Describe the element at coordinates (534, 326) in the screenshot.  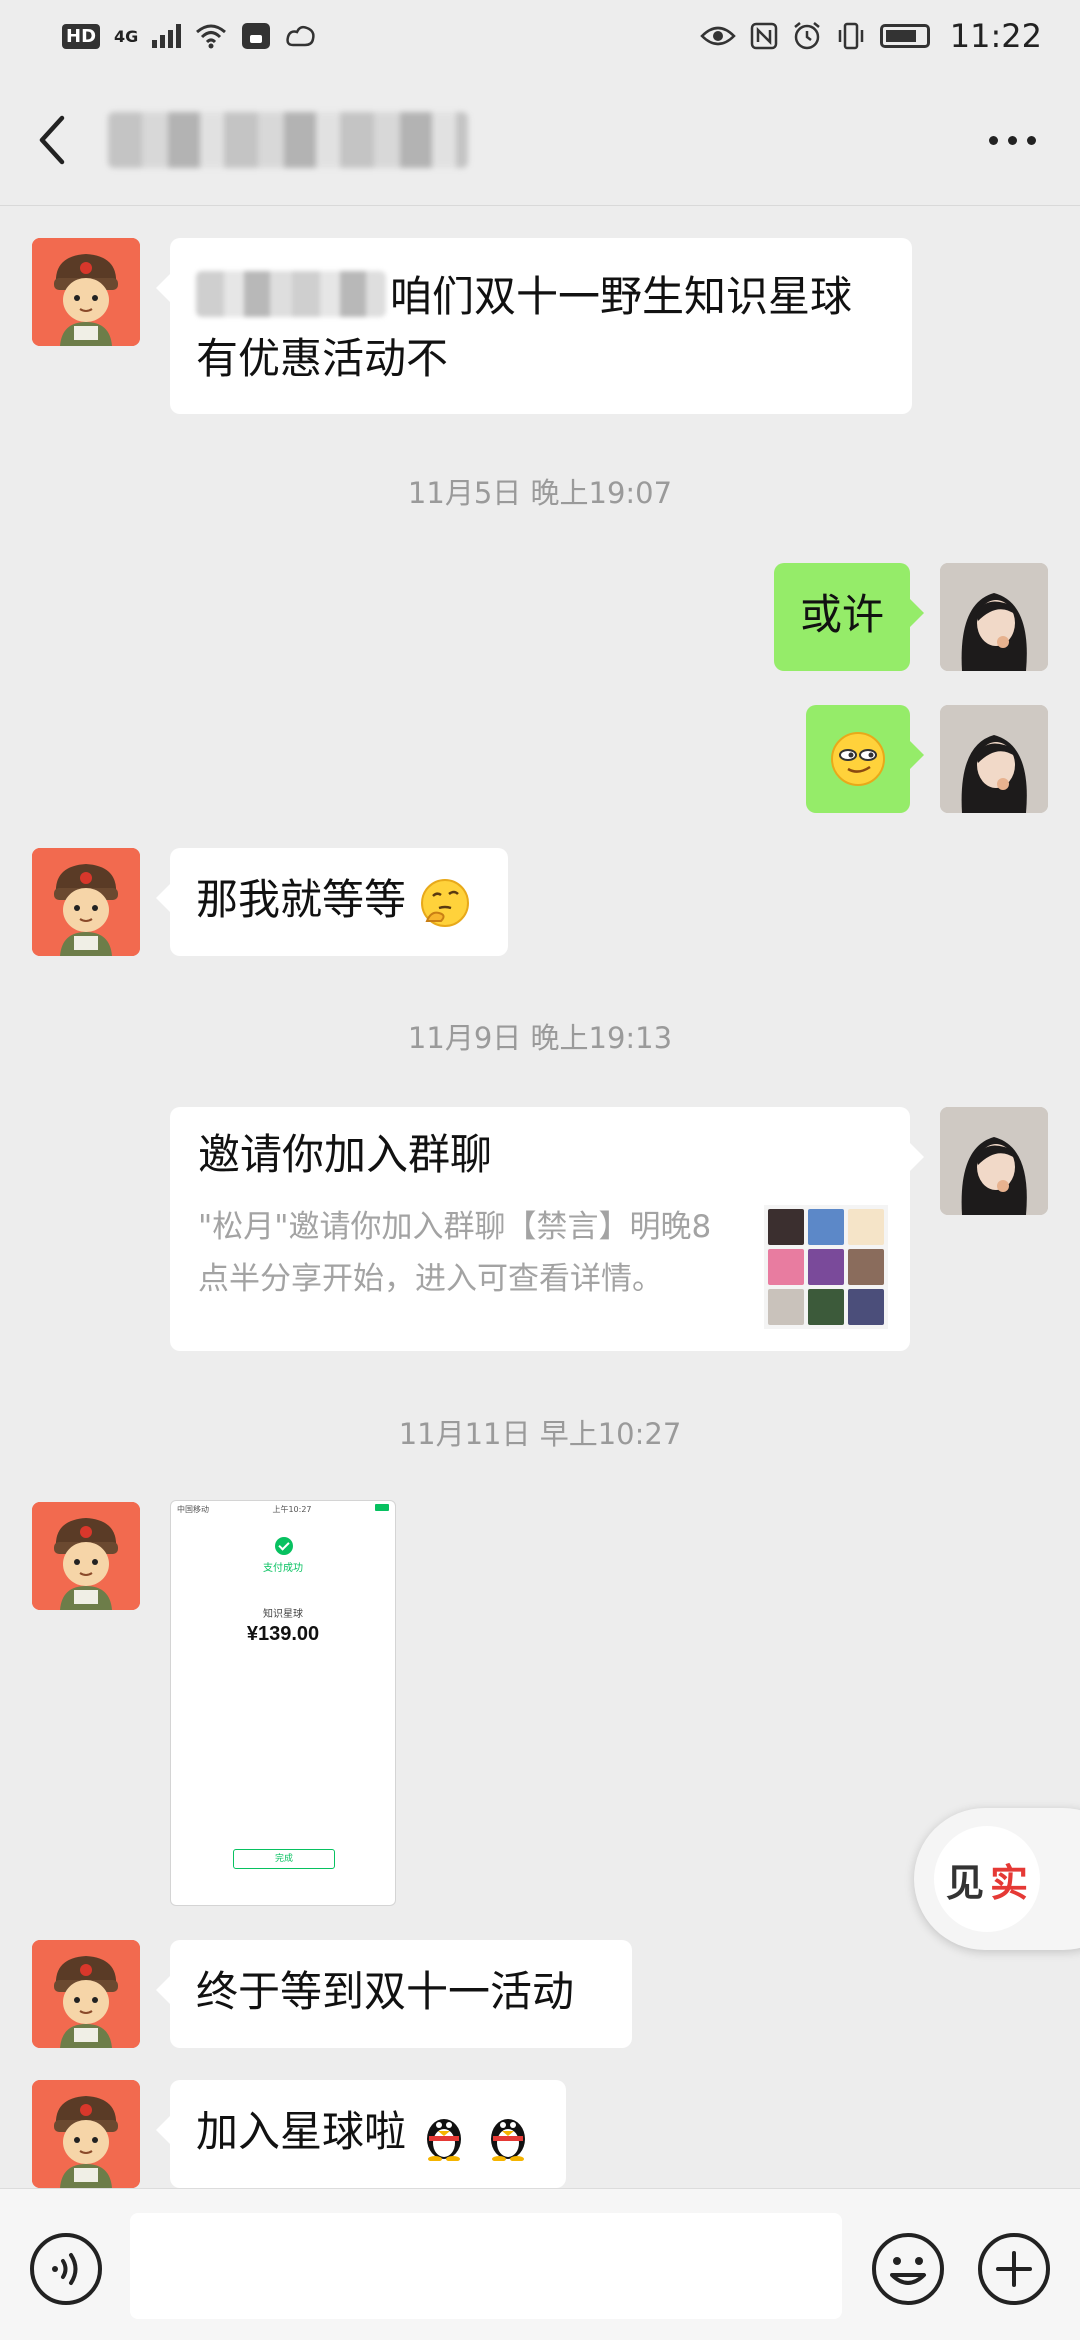
I see `message-bubble: 咱们双十一野生知识星球有优惠活动不` at that location.